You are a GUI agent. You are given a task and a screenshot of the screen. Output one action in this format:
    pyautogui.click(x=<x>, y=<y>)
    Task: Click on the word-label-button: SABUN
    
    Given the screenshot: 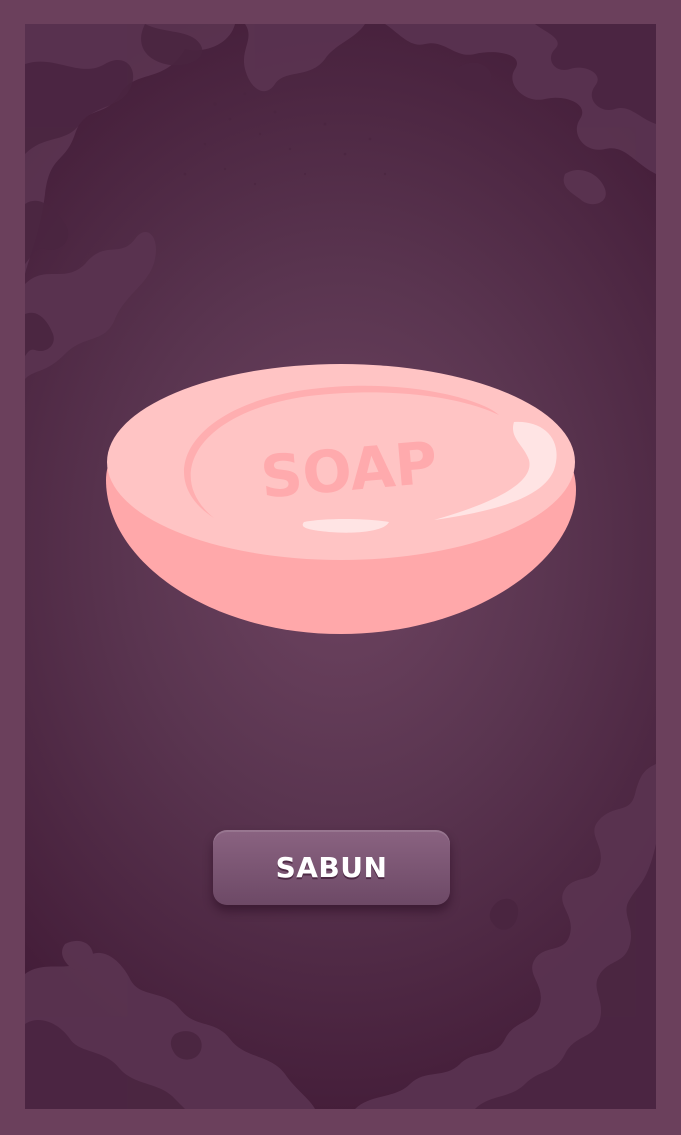 What is the action you would take?
    pyautogui.click(x=331, y=867)
    